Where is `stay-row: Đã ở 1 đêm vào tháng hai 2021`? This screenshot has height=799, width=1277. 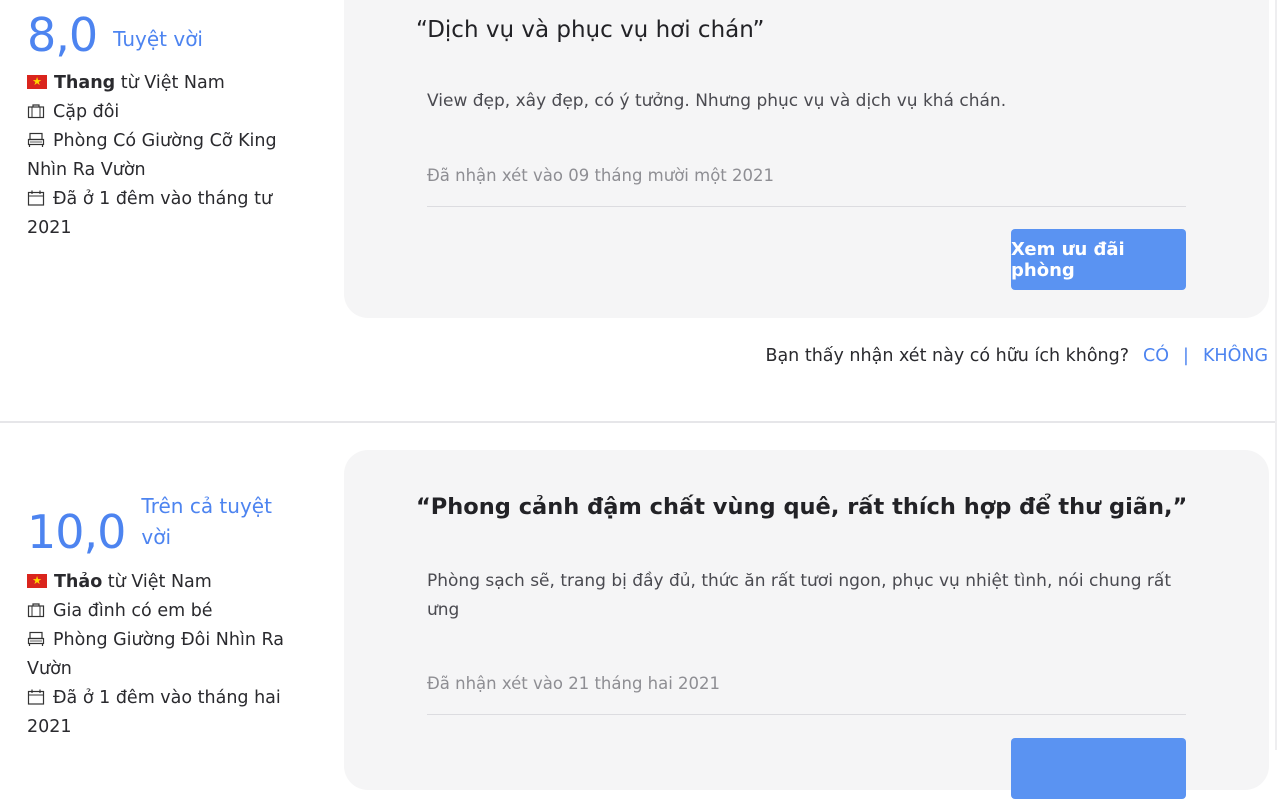 stay-row: Đã ở 1 đêm vào tháng hai 2021 is located at coordinates (167, 713).